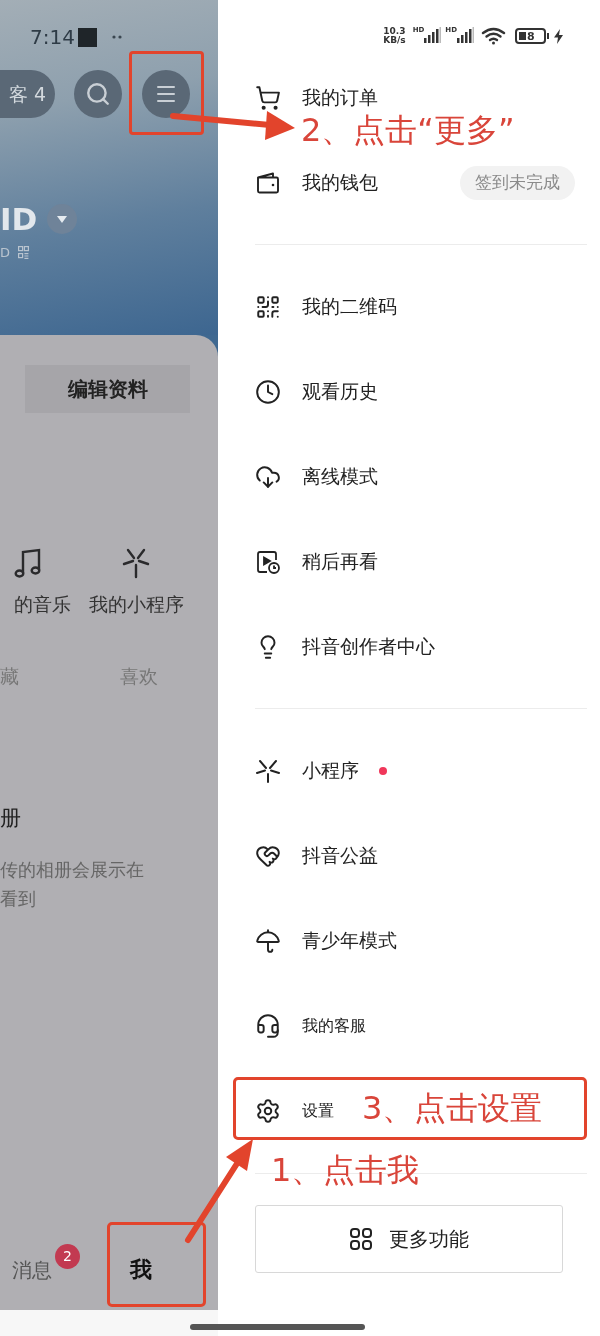 This screenshot has width=600, height=1336. I want to click on menu-item: 稍后再看, so click(316, 561).